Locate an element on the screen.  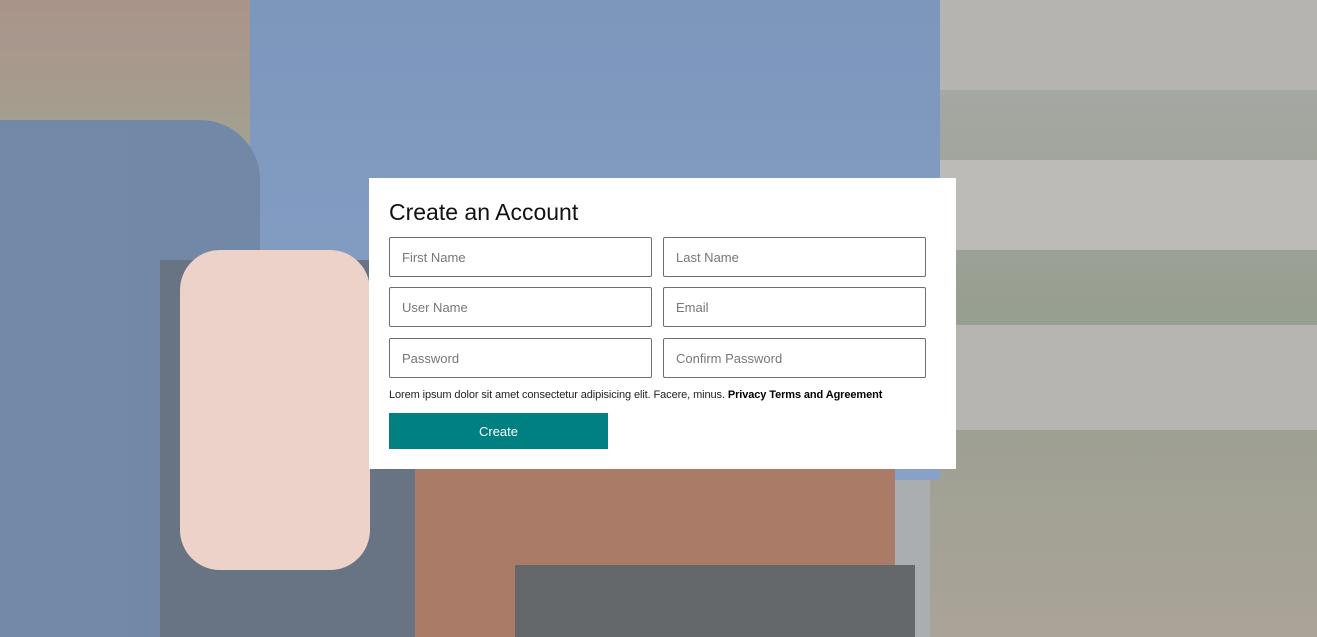
privacy-terms-link: Privacy Terms and Agreement is located at coordinates (805, 395).